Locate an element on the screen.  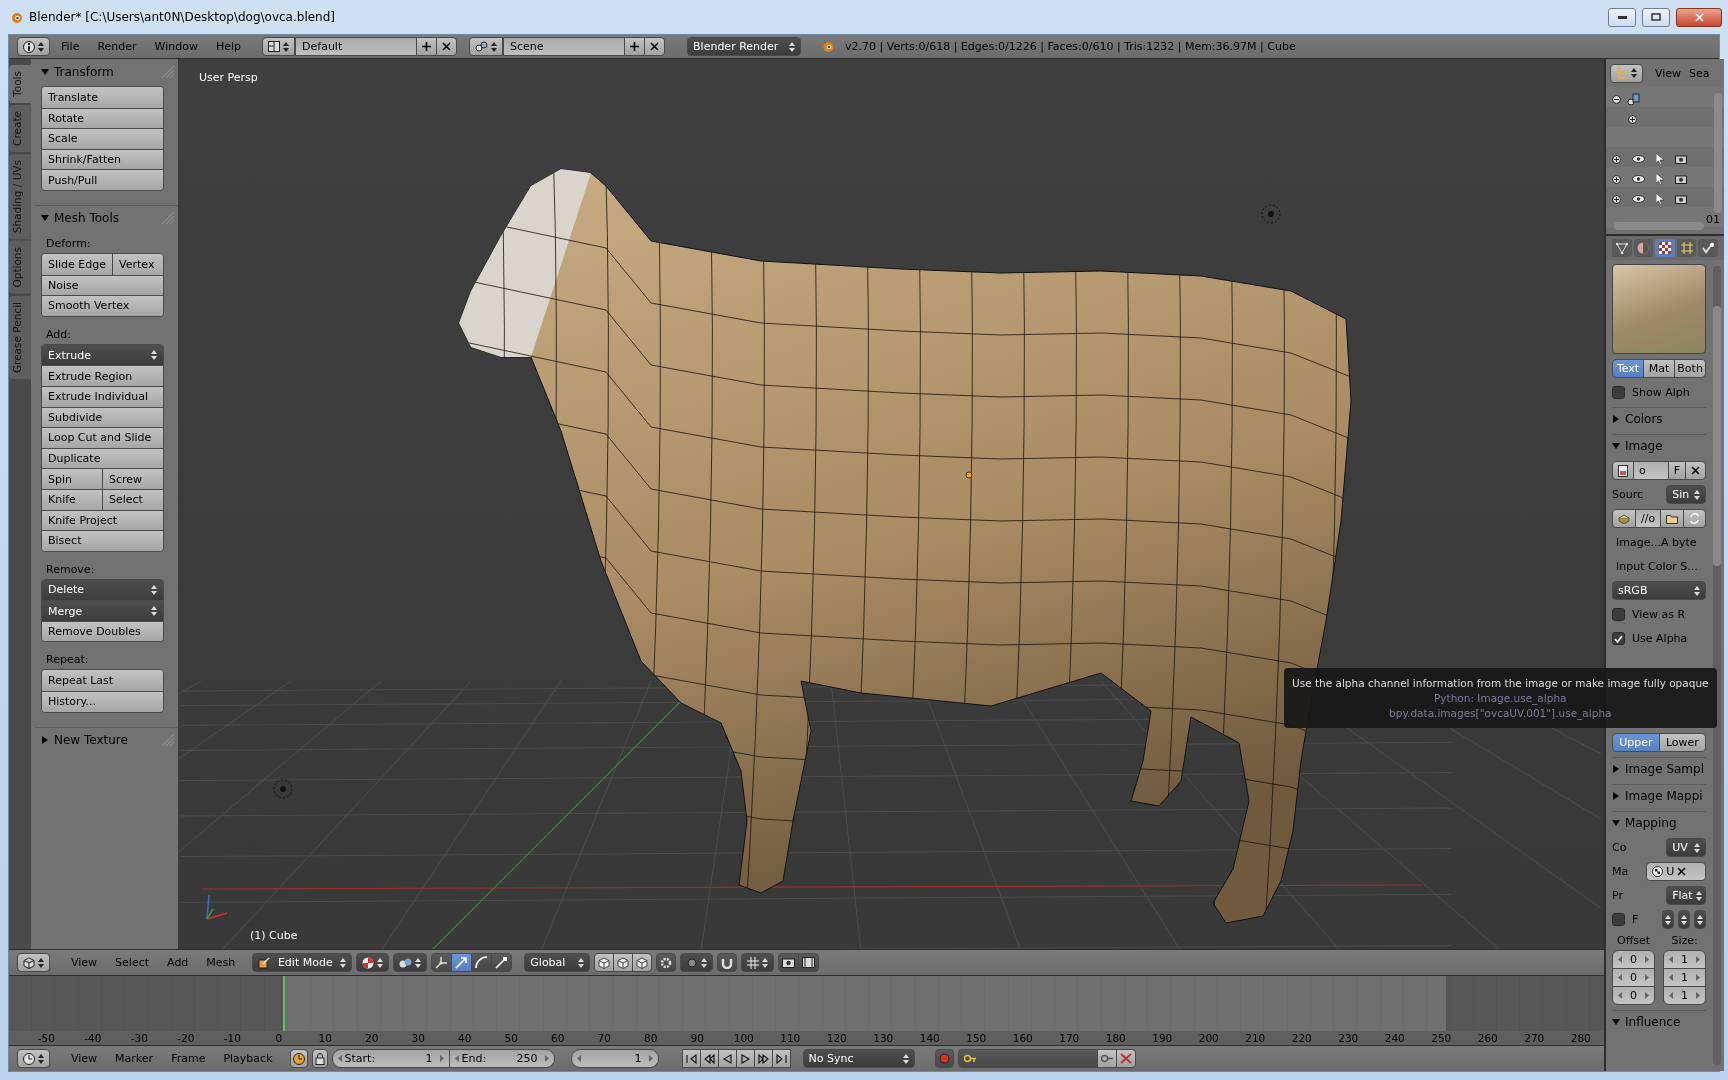
jump-start-button is located at coordinates (691, 1058).